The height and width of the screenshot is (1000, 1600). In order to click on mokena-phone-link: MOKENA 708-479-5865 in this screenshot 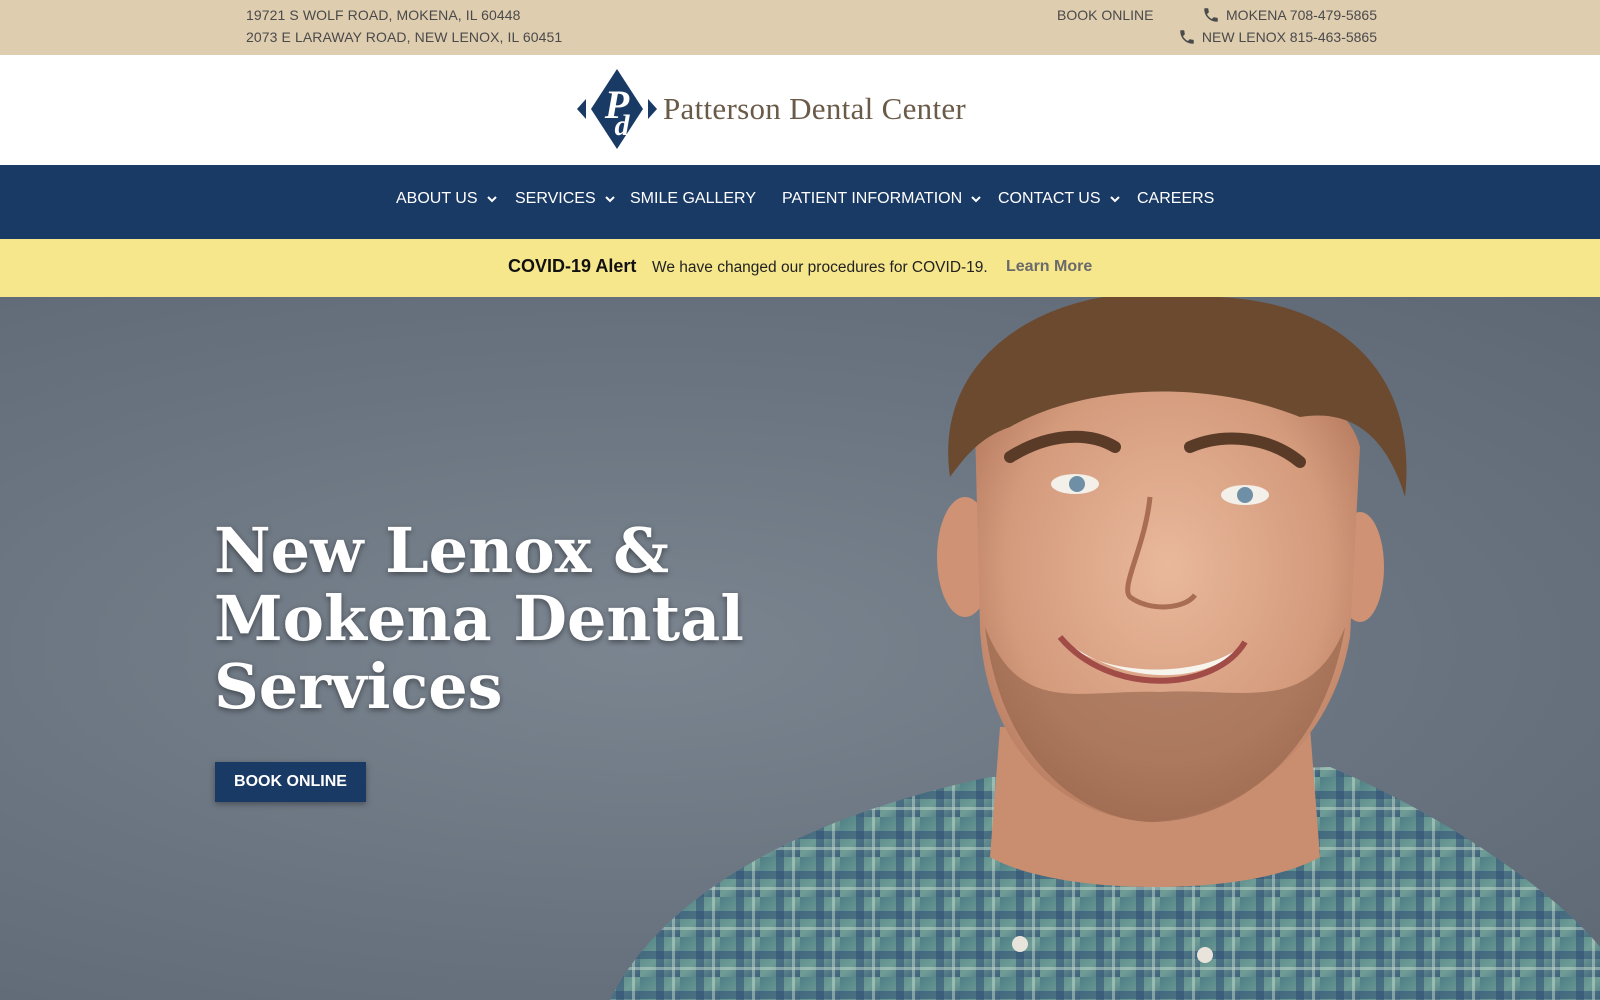, I will do `click(1289, 15)`.